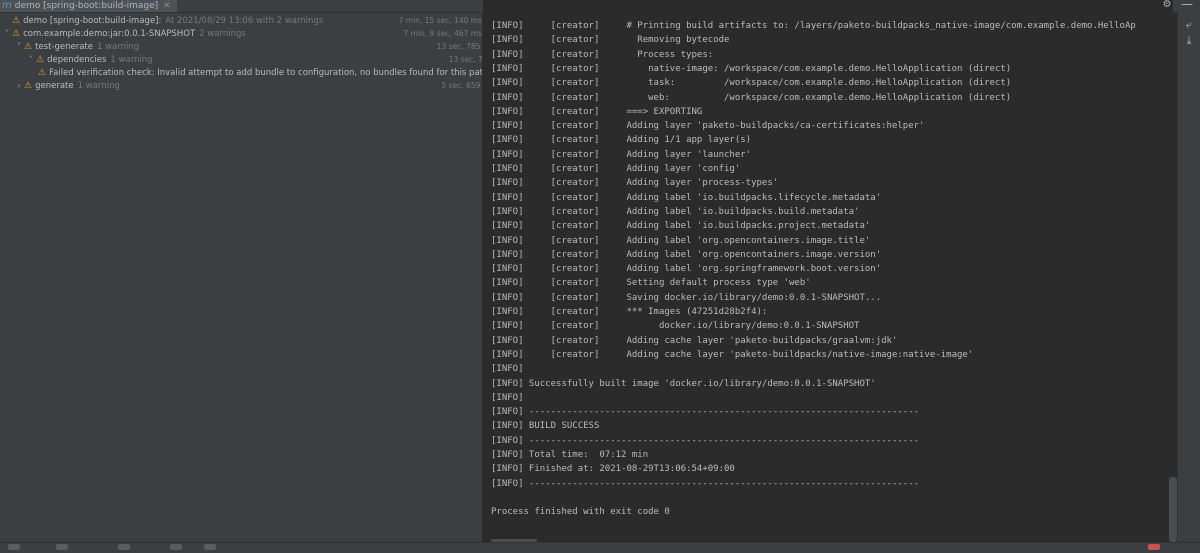 Image resolution: width=1200 pixels, height=553 pixels. What do you see at coordinates (597, 111) in the screenshot?
I see `console-line: [INFO] [creator] ===> EXPORTING` at bounding box center [597, 111].